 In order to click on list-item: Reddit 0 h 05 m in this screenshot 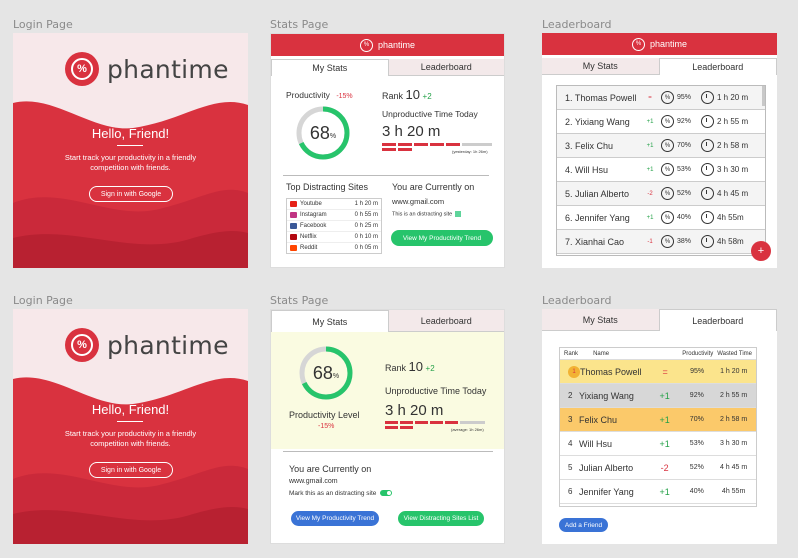, I will do `click(334, 248)`.